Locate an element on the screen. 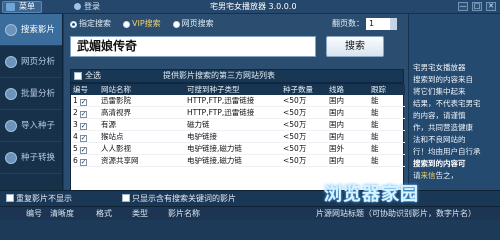 The width and height of the screenshot is (500, 240). radio-dot is located at coordinates (126, 24).